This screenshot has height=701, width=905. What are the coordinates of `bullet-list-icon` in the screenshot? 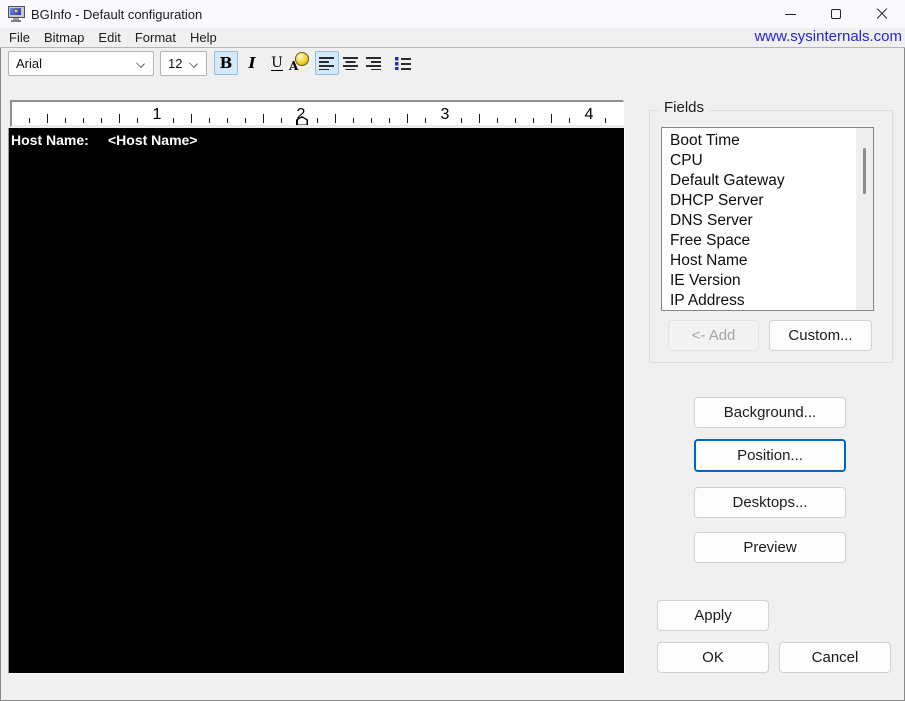 It's located at (403, 63).